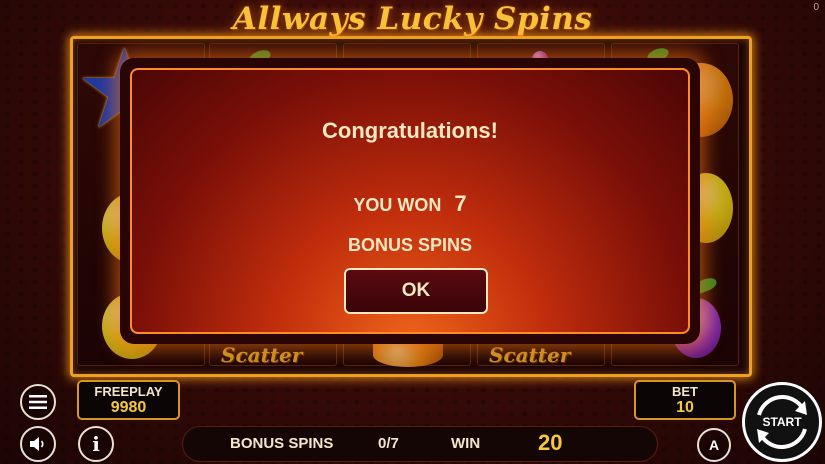  What do you see at coordinates (416, 291) in the screenshot?
I see `ok-button: OK` at bounding box center [416, 291].